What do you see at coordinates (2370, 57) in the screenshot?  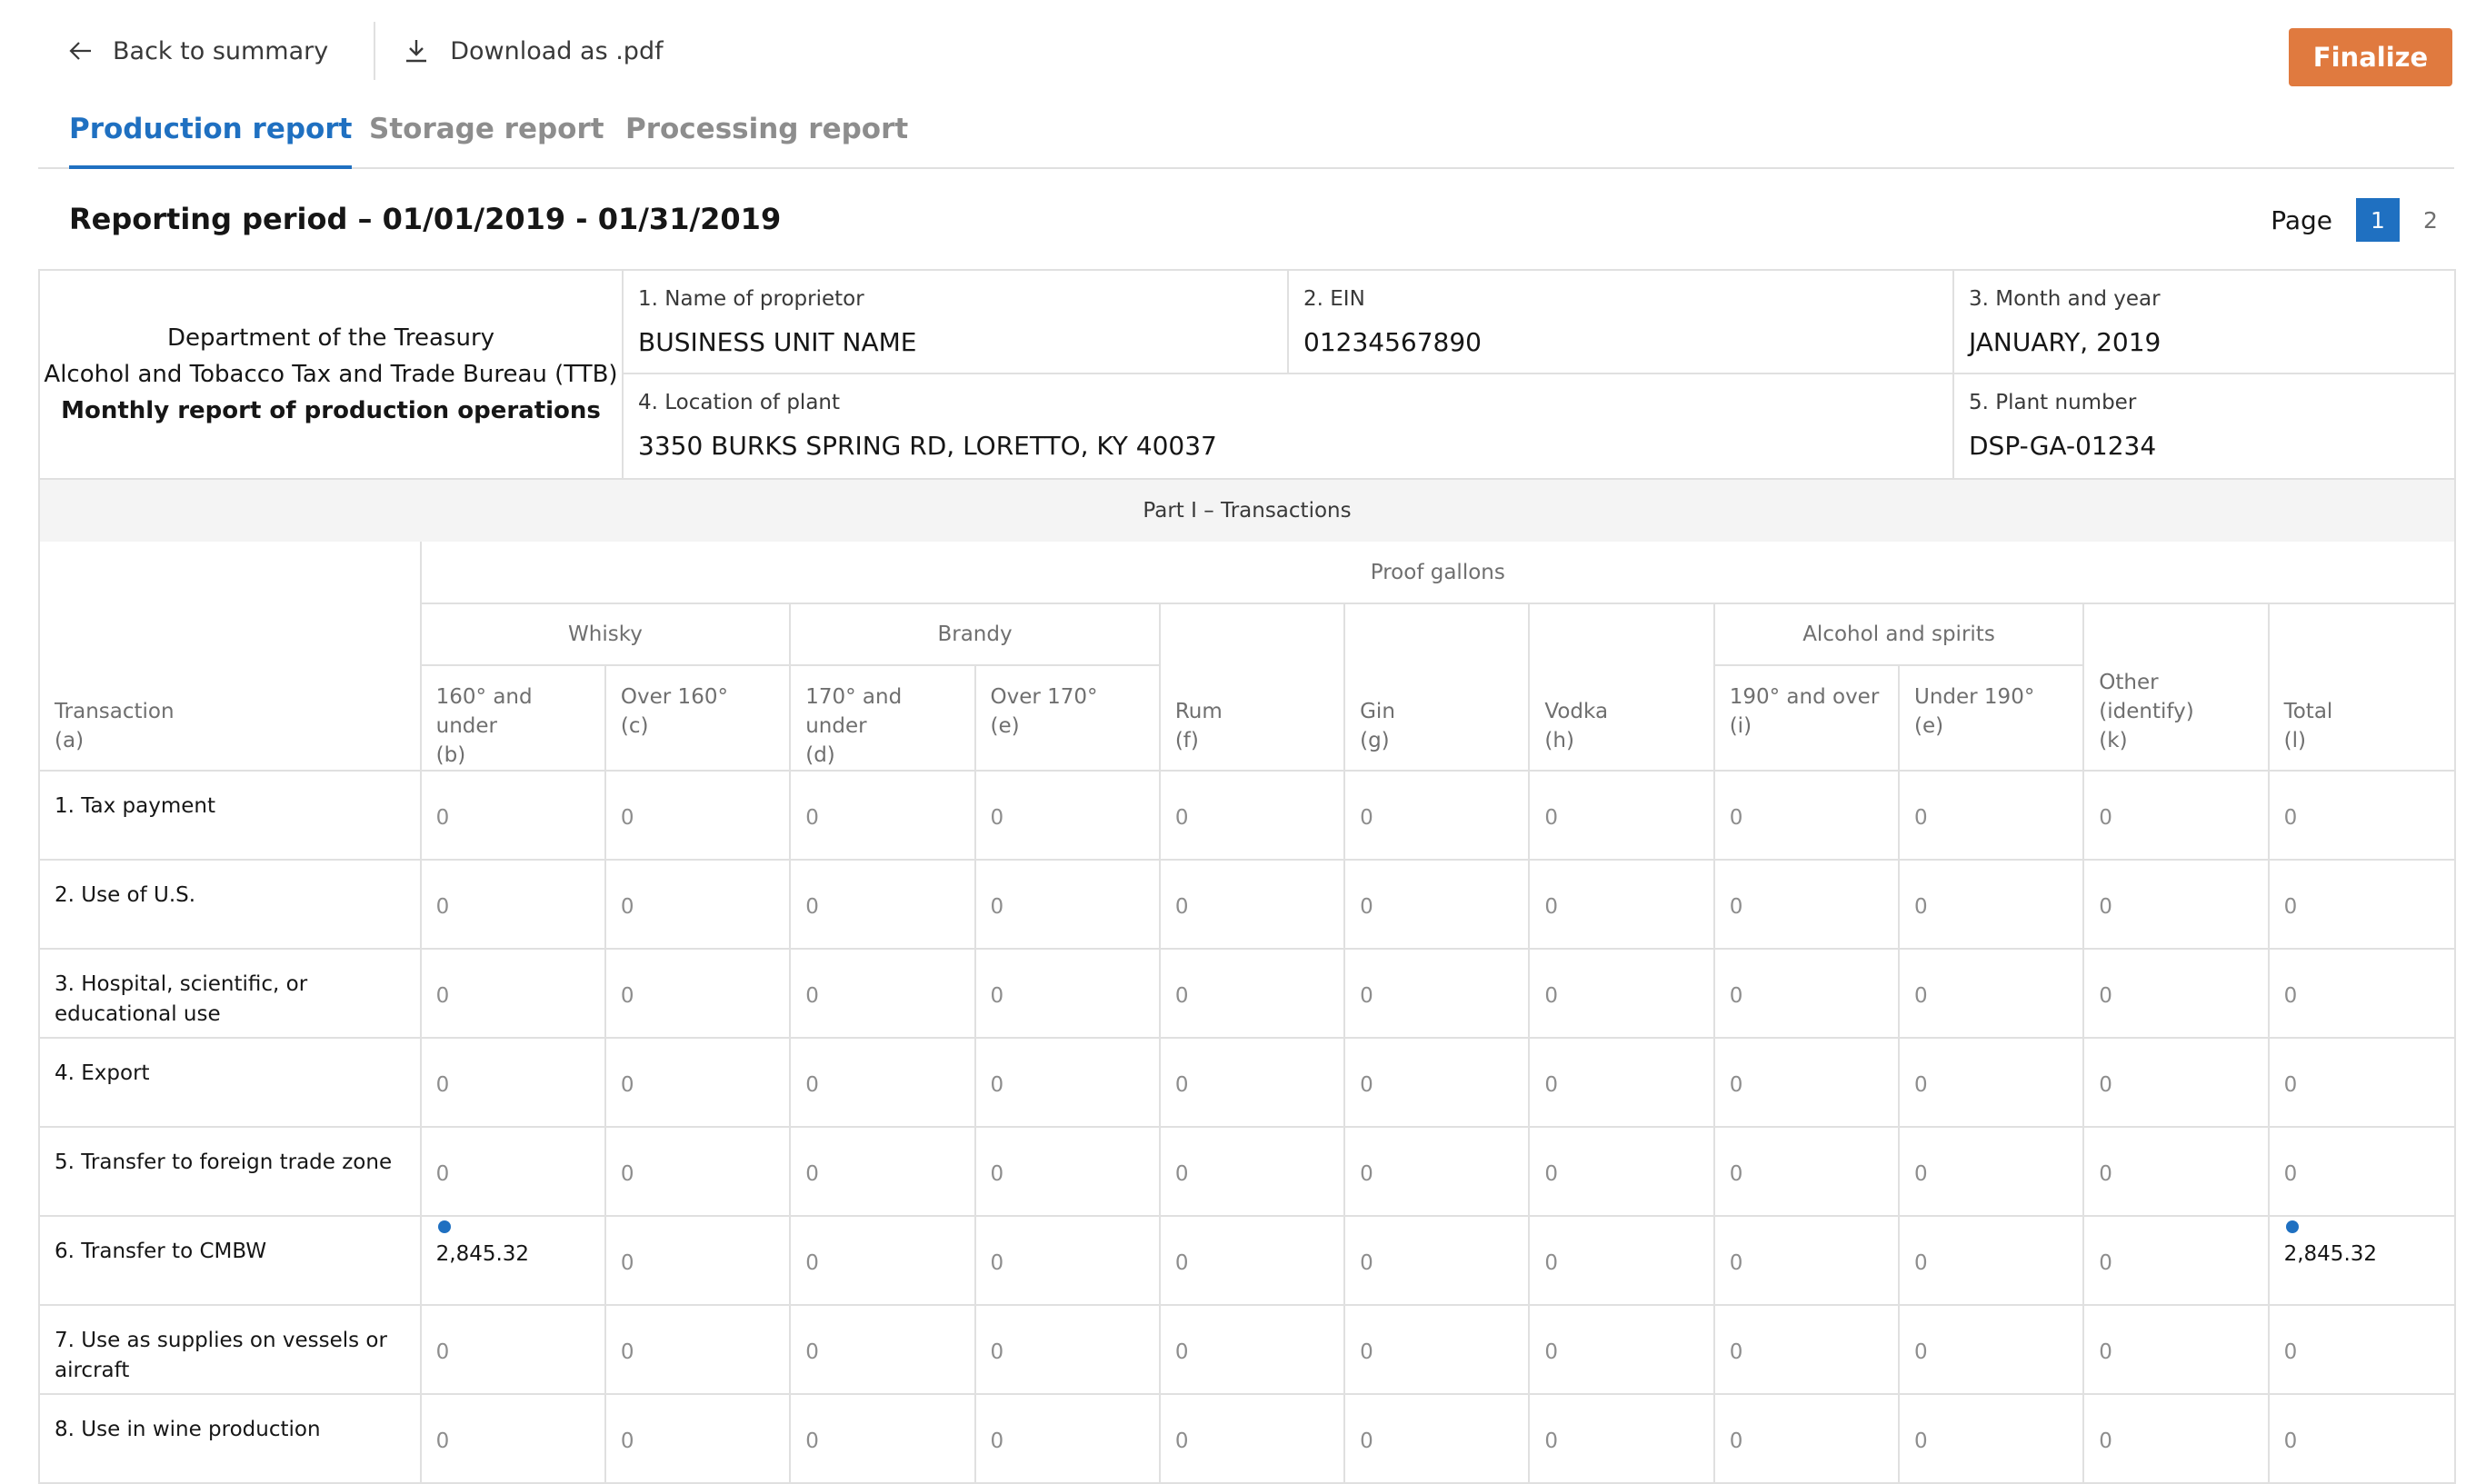 I see `finalize-button: Finalize` at bounding box center [2370, 57].